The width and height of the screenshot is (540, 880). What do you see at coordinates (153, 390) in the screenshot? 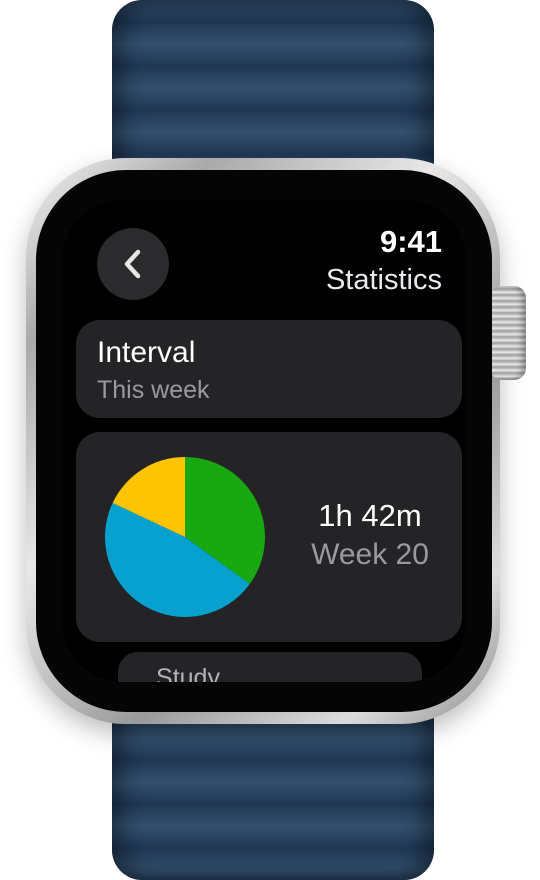
I see `interval-value: This week` at bounding box center [153, 390].